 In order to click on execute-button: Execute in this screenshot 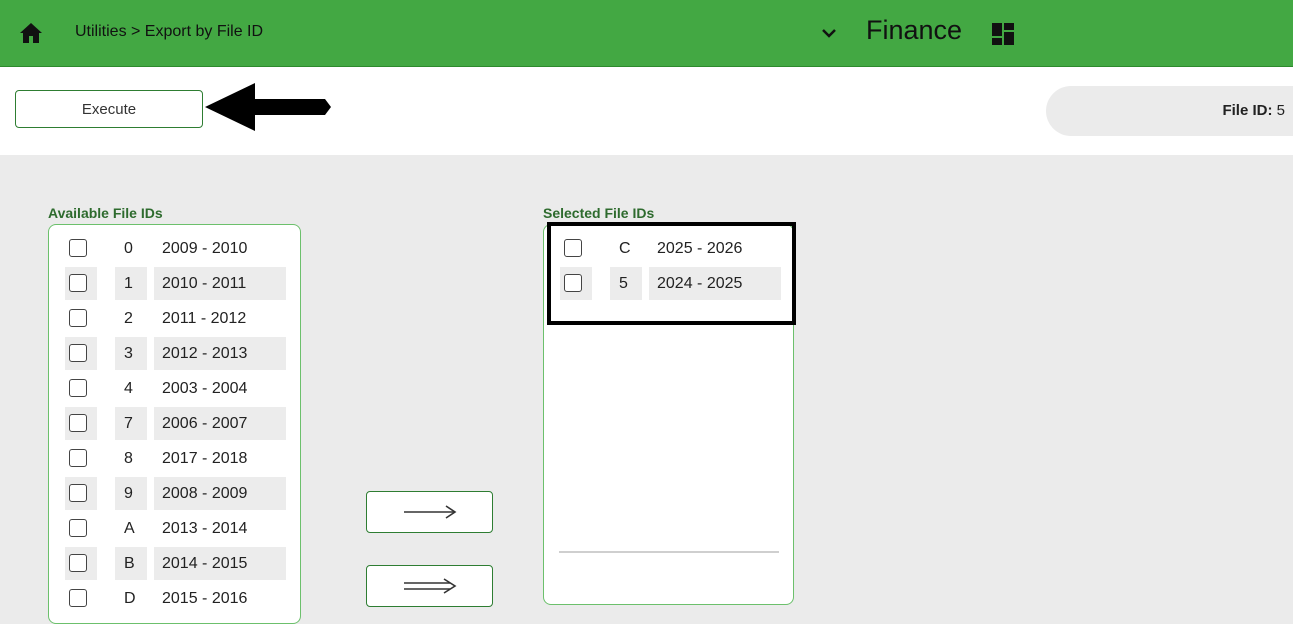, I will do `click(109, 109)`.